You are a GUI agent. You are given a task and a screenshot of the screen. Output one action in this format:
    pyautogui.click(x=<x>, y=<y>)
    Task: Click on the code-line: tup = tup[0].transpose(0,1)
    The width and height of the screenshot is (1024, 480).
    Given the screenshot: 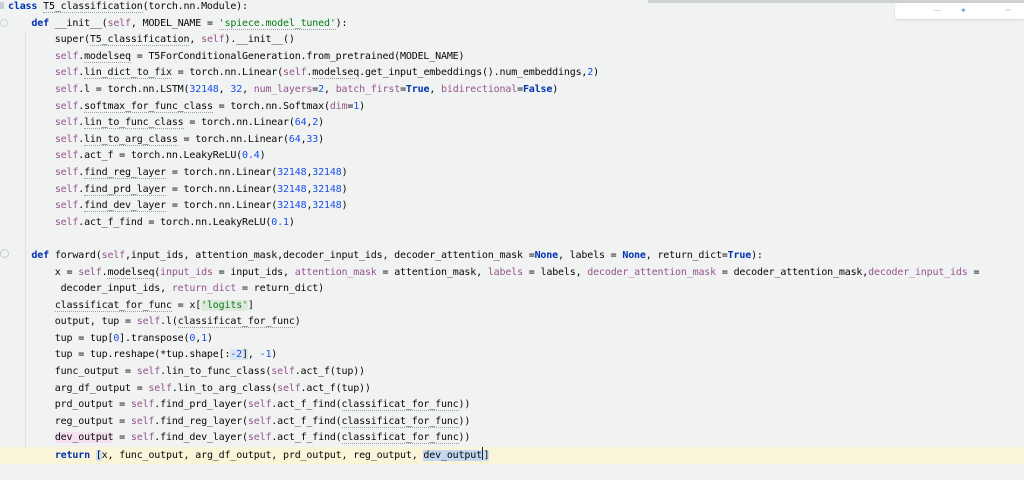 What is the action you would take?
    pyautogui.click(x=512, y=339)
    